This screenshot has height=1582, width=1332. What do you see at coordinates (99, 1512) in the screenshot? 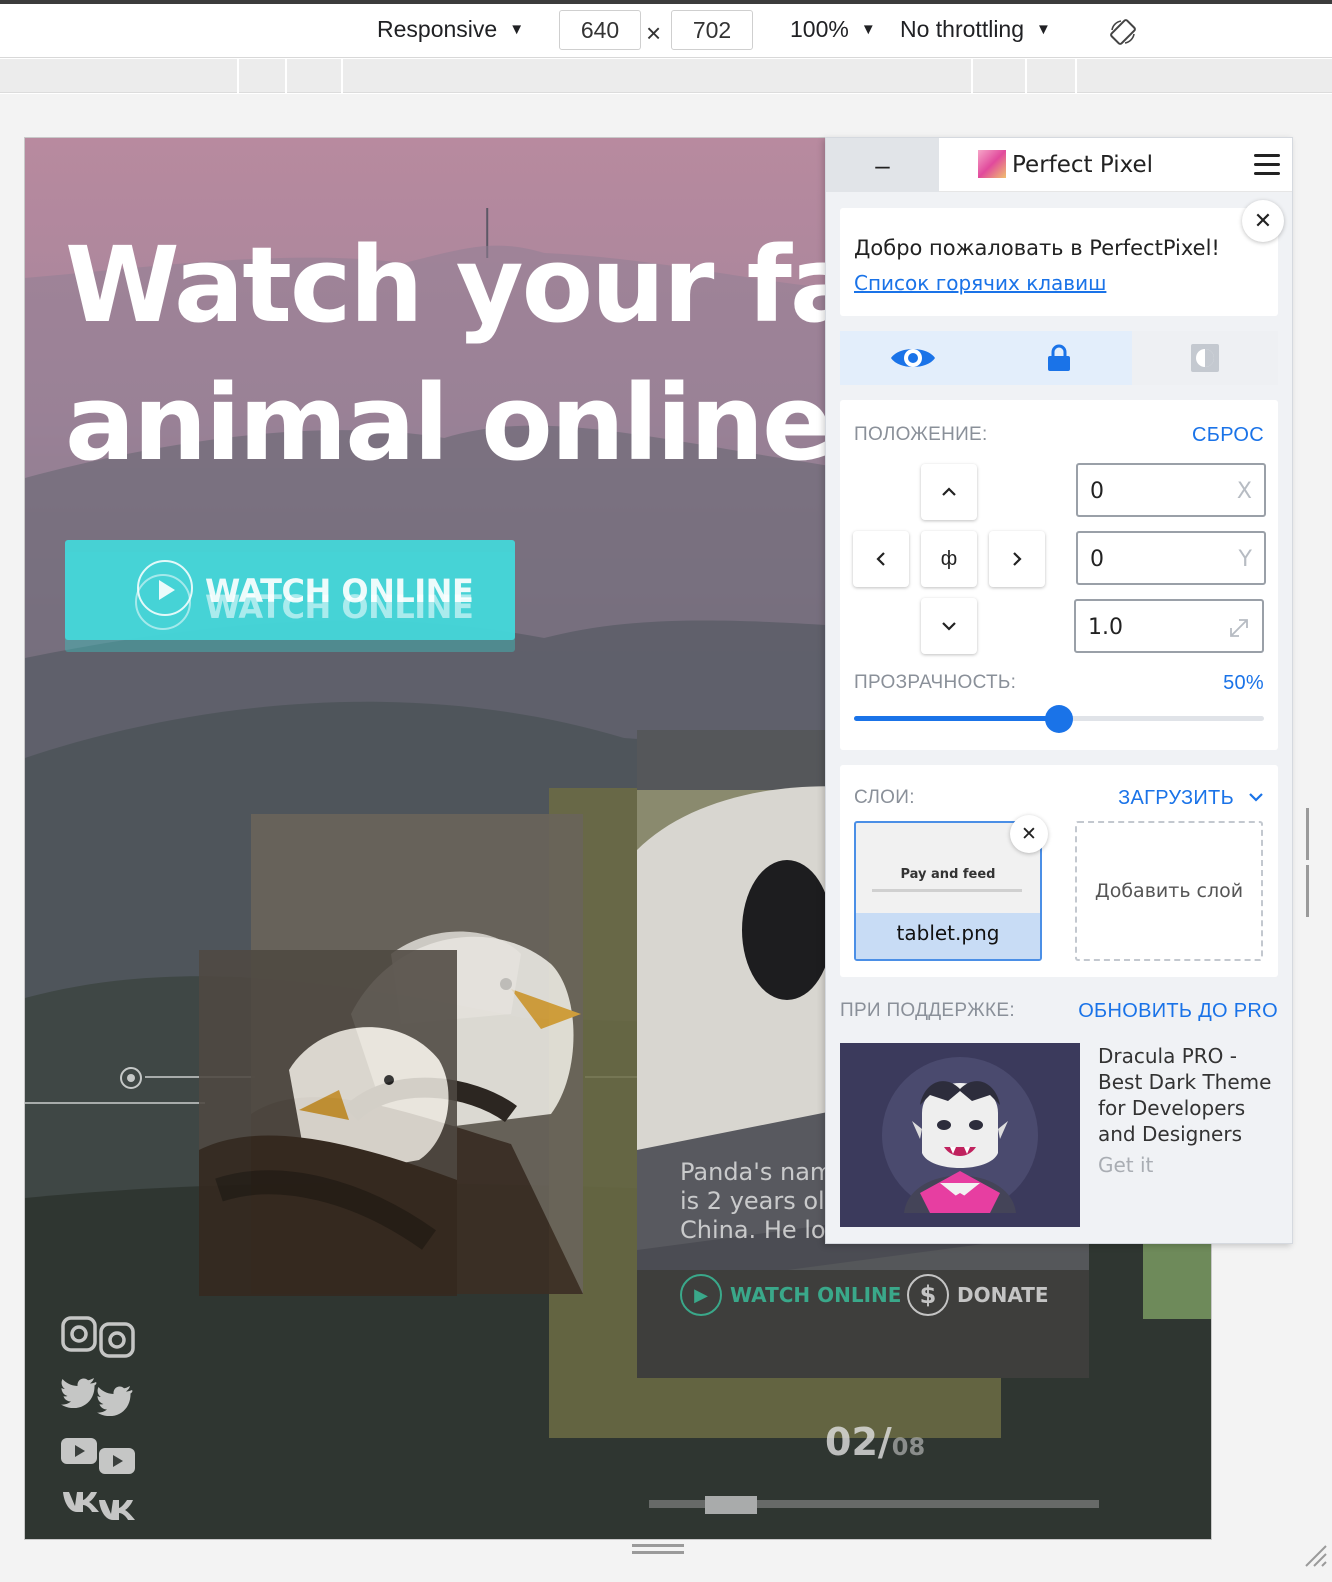
I see `vk-icon` at bounding box center [99, 1512].